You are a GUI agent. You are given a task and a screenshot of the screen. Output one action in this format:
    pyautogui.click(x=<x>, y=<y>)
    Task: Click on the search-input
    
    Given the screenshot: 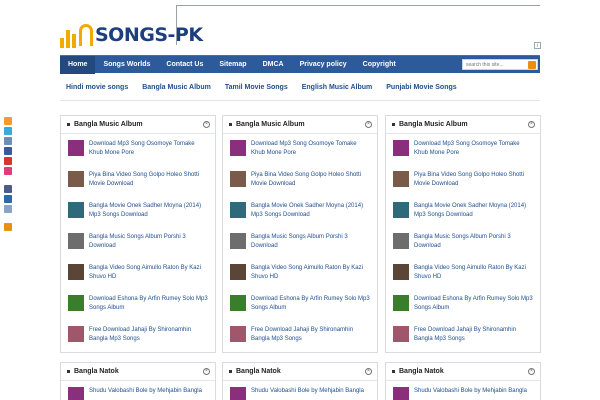 What is the action you would take?
    pyautogui.click(x=495, y=64)
    